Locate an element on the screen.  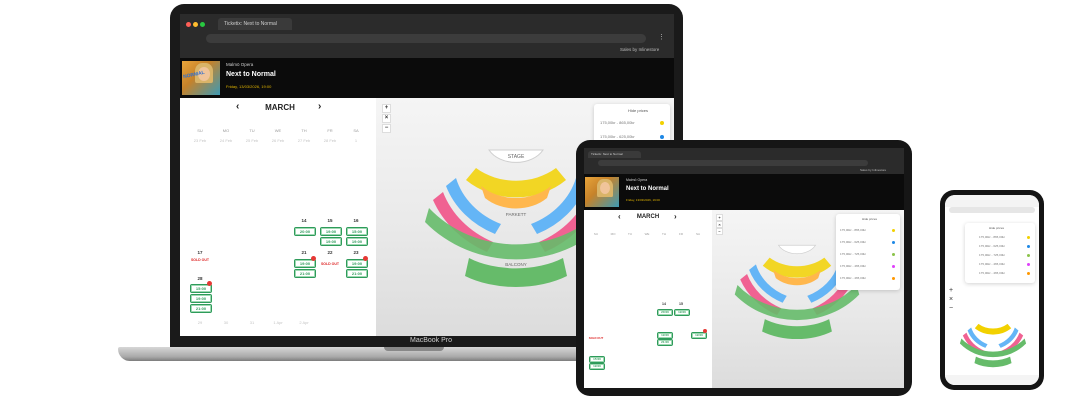
window-close-dot is located at coordinates (188, 24).